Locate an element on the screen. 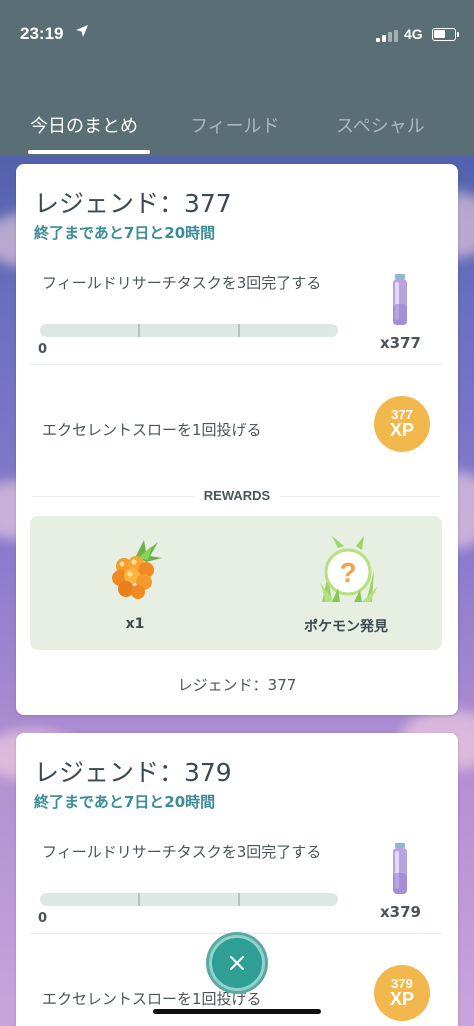  status-time: 23:19 is located at coordinates (42, 33).